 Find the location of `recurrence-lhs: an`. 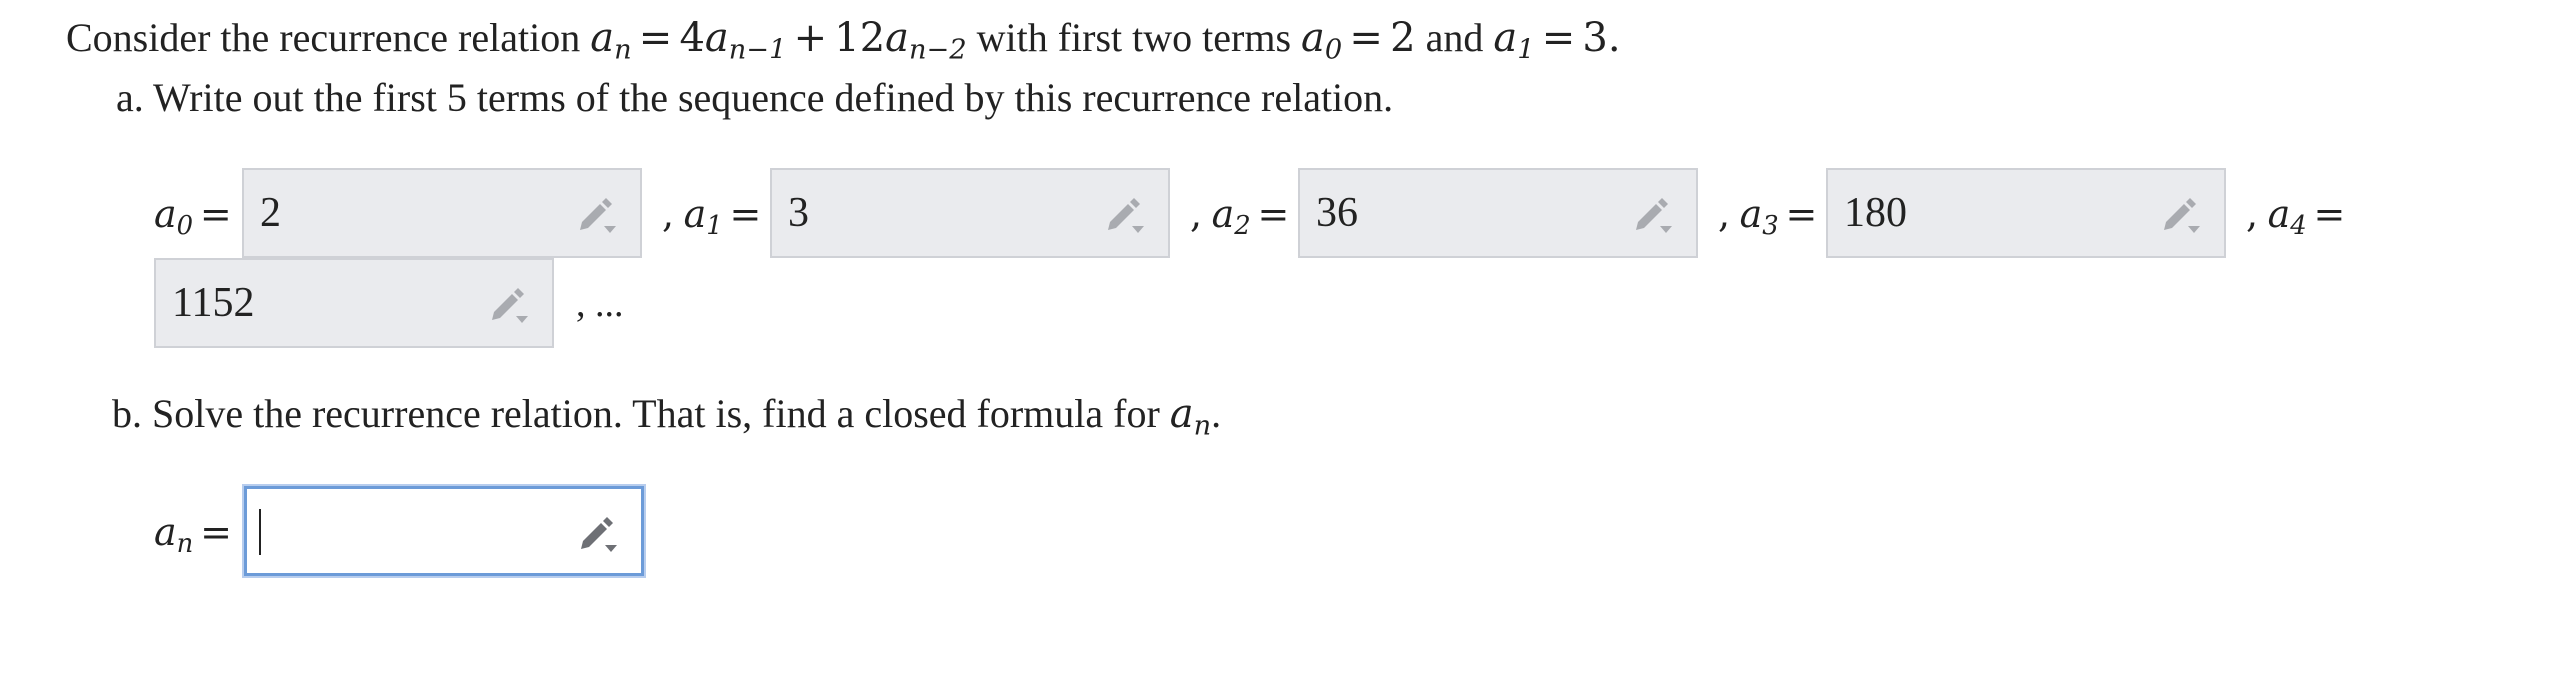

recurrence-lhs: an is located at coordinates (611, 40).